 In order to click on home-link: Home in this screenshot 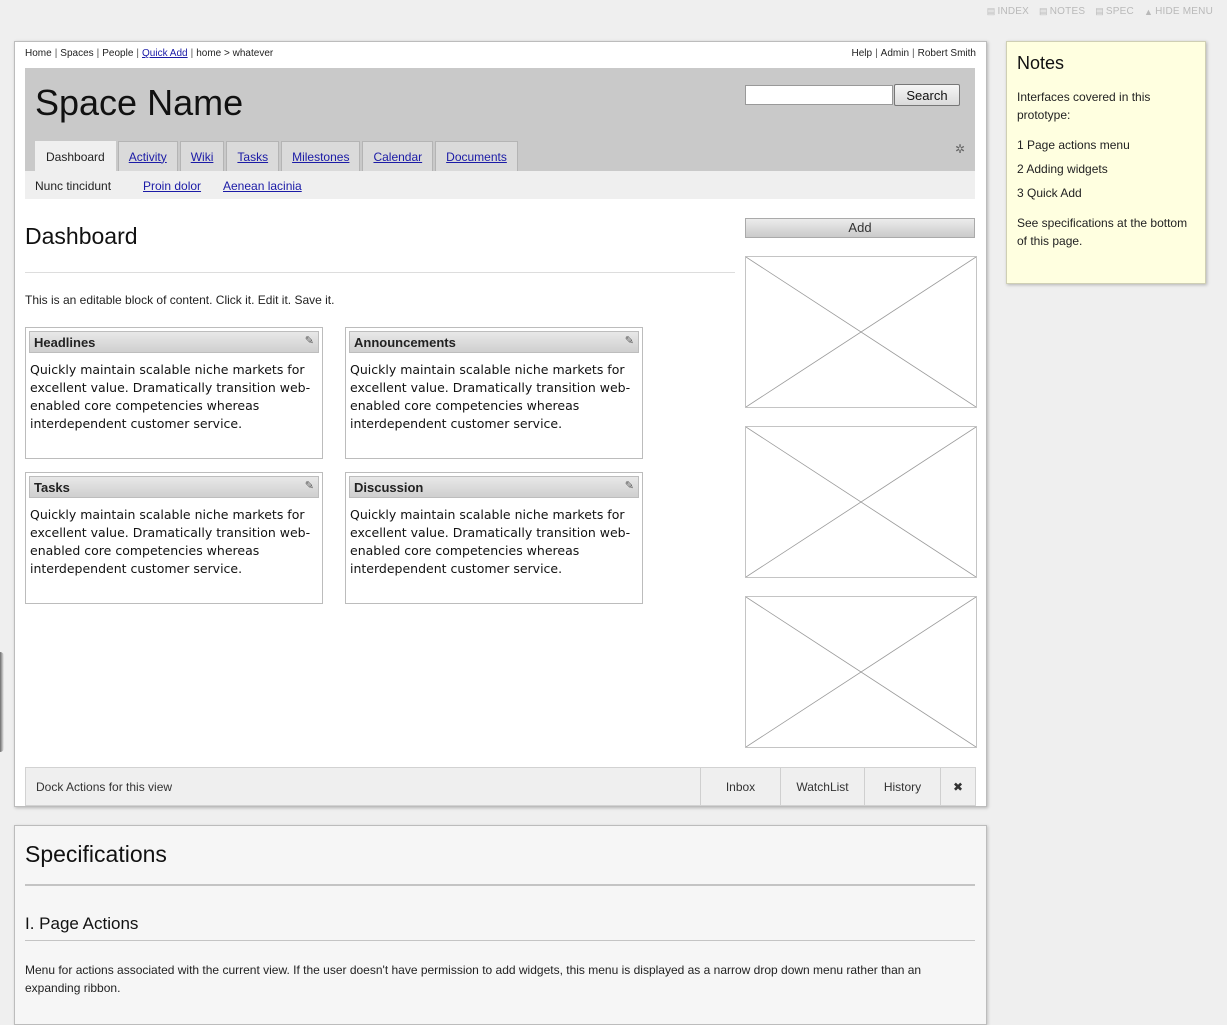, I will do `click(38, 53)`.